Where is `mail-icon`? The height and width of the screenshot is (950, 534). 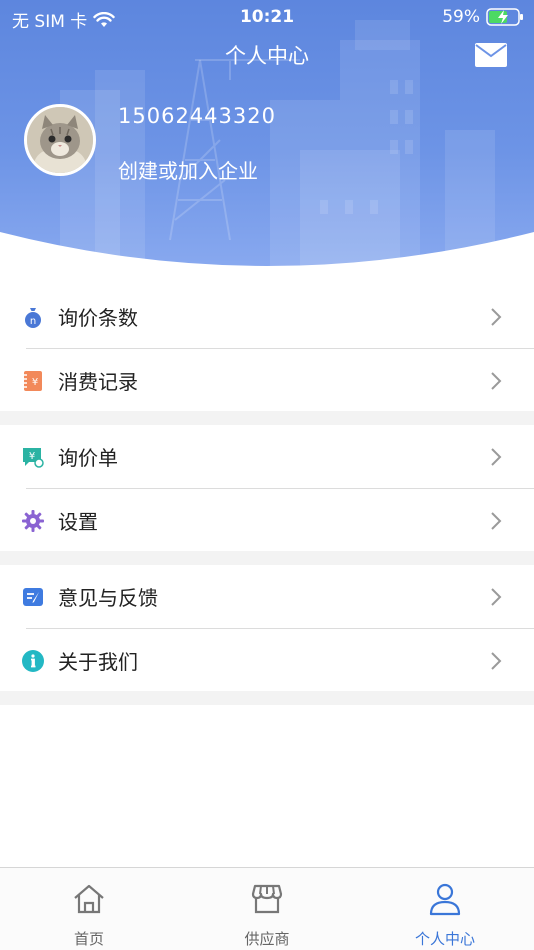 mail-icon is located at coordinates (491, 55).